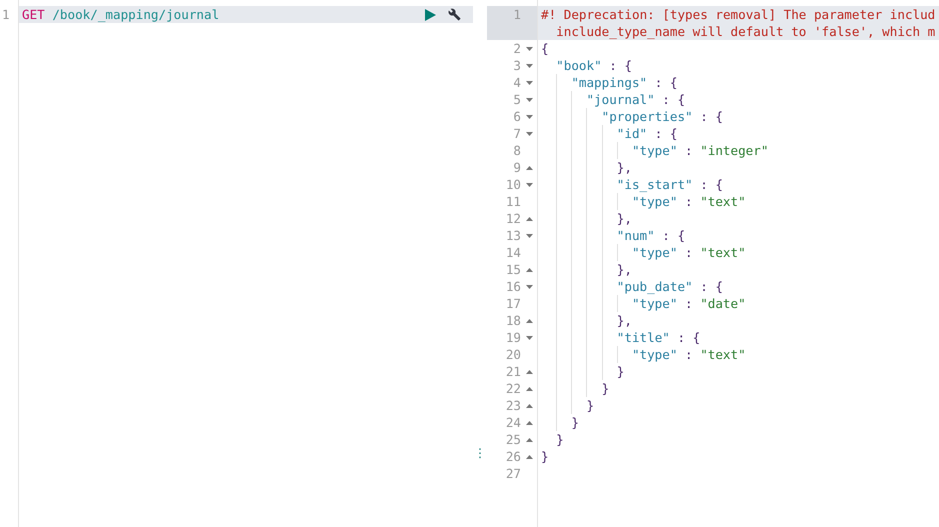 This screenshot has width=939, height=527. What do you see at coordinates (513, 439) in the screenshot?
I see `line-number: 25` at bounding box center [513, 439].